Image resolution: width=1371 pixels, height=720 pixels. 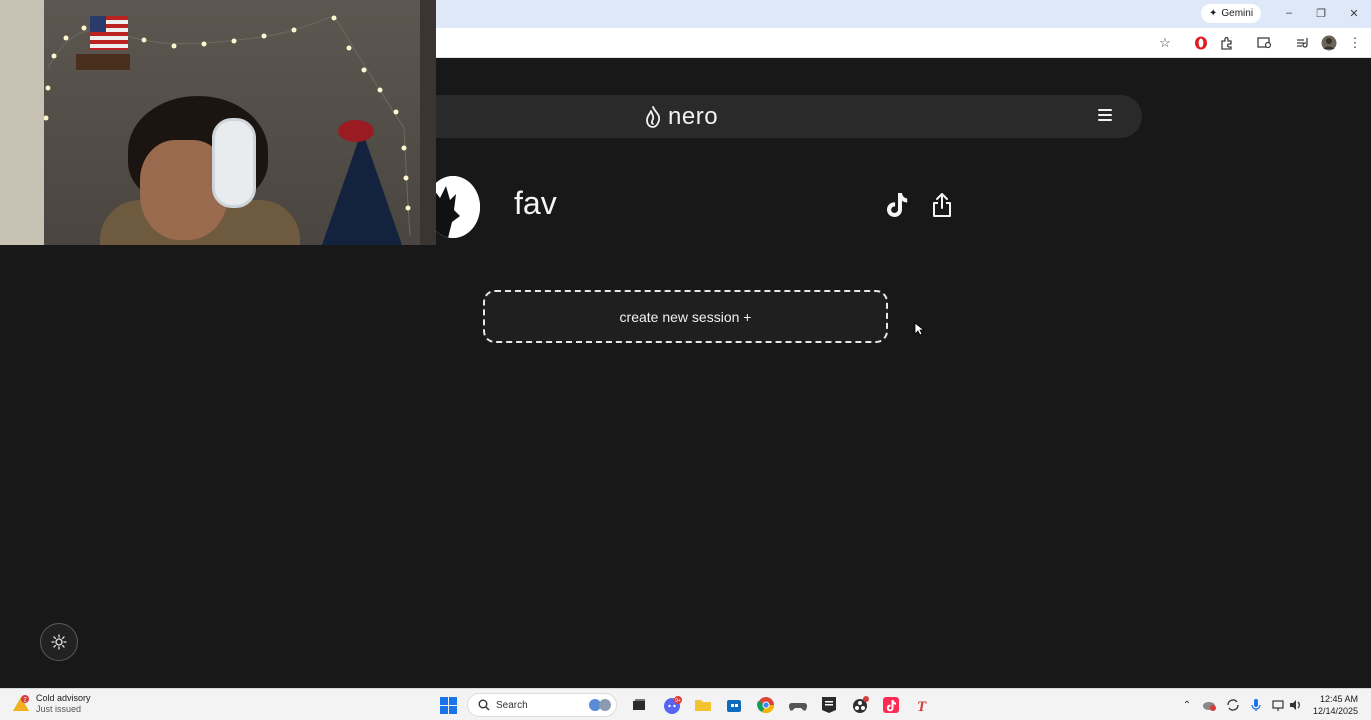 What do you see at coordinates (942, 205) in the screenshot?
I see `share-icon` at bounding box center [942, 205].